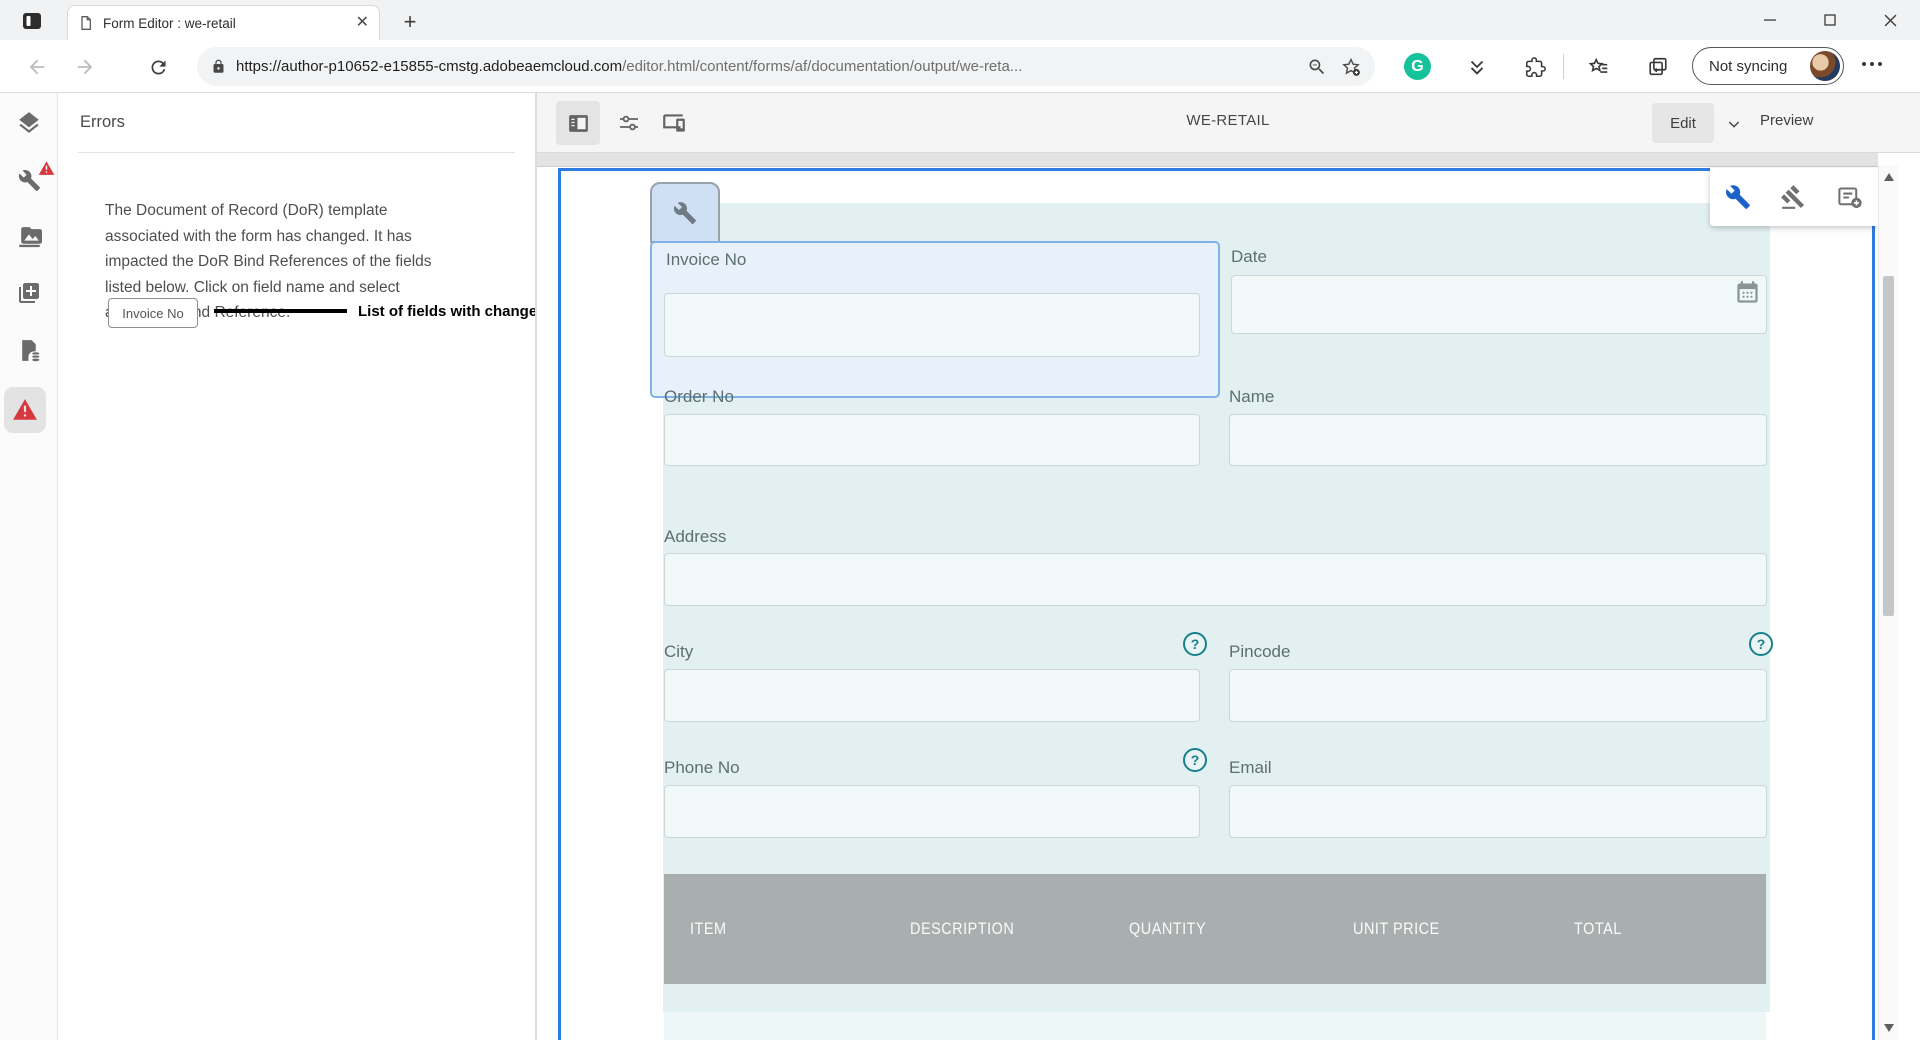 This screenshot has height=1040, width=1920. What do you see at coordinates (702, 767) in the screenshot?
I see `field-label-phone-no: Phone No` at bounding box center [702, 767].